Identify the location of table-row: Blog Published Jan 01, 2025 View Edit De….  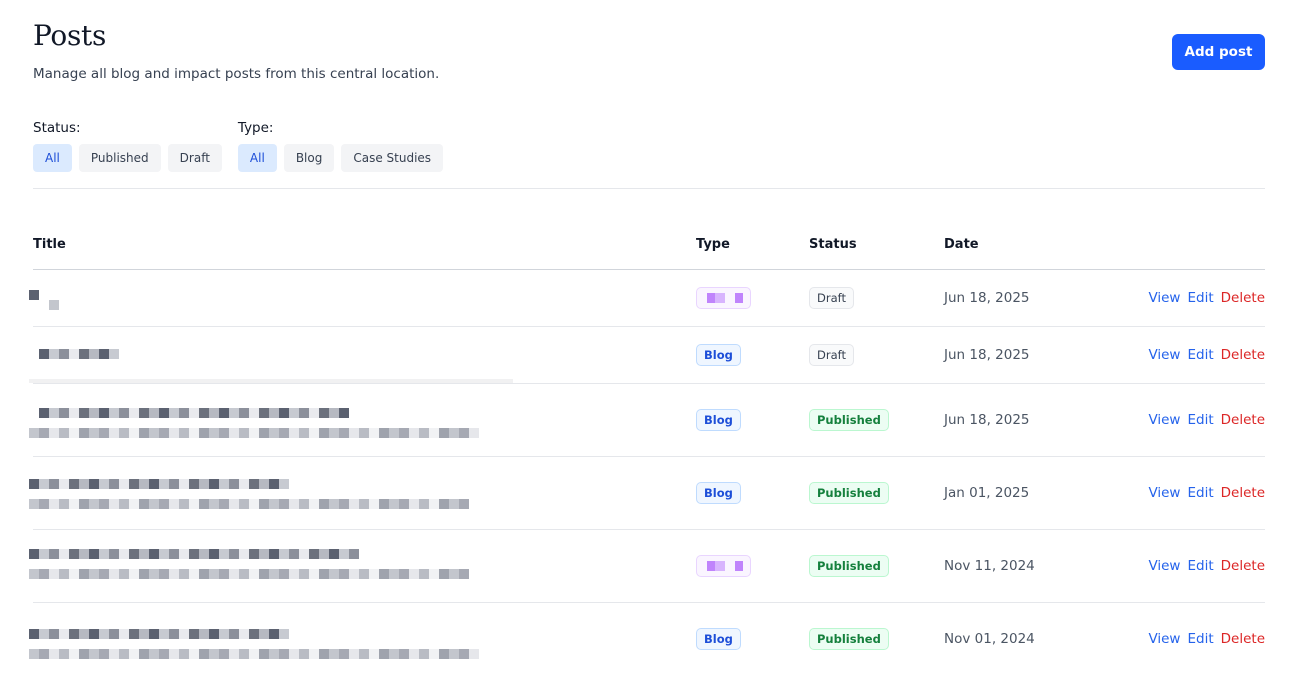
(647, 493).